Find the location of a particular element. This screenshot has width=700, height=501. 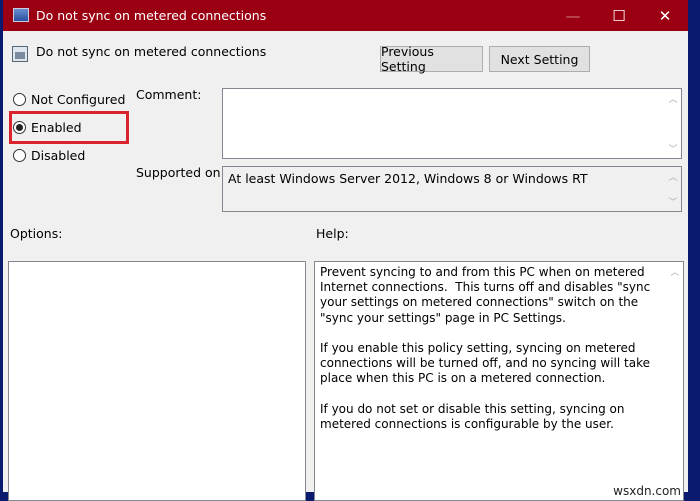

options-label: Options: is located at coordinates (36, 233).